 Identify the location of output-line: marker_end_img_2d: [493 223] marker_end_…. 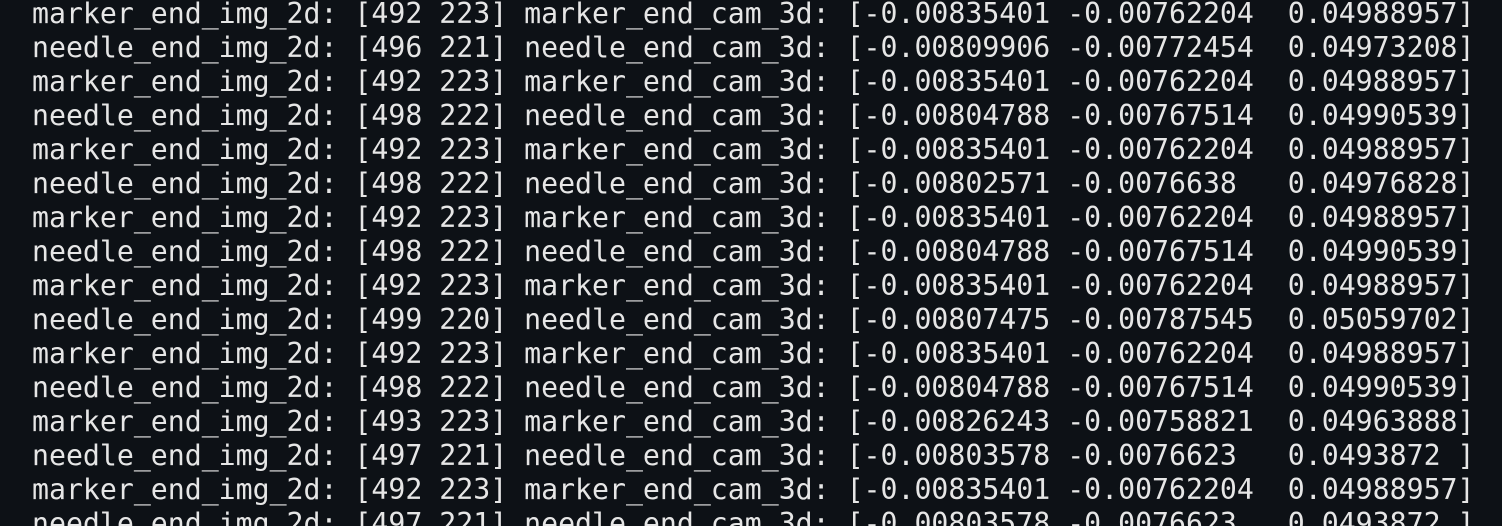
(753, 421).